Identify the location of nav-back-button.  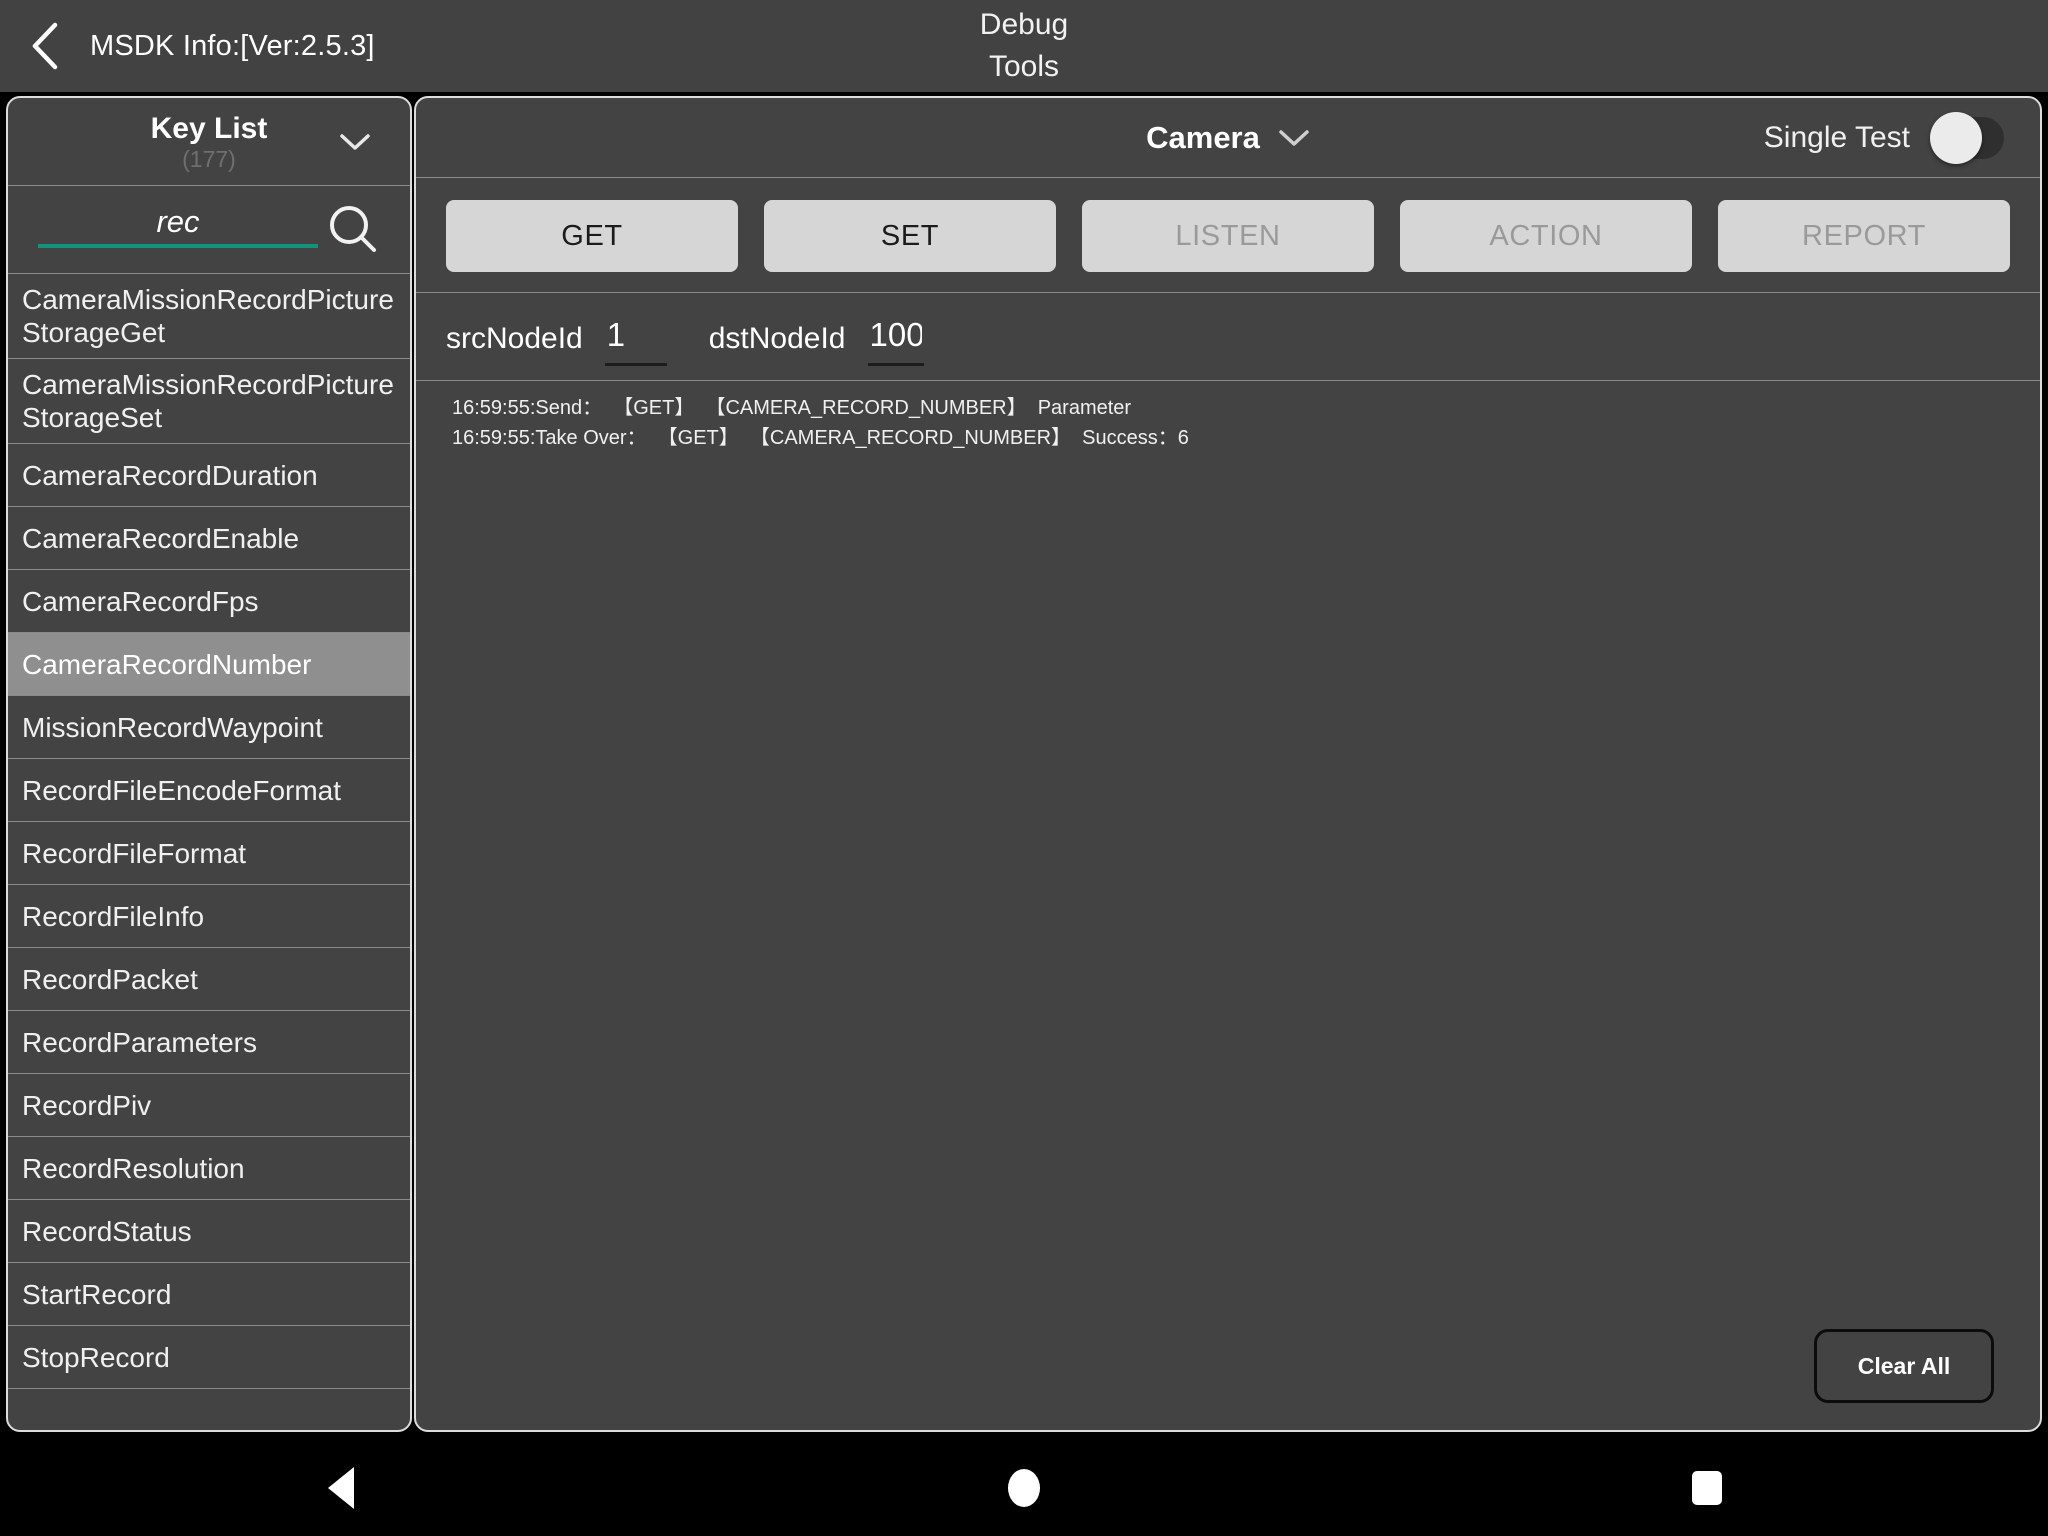
(341, 1488).